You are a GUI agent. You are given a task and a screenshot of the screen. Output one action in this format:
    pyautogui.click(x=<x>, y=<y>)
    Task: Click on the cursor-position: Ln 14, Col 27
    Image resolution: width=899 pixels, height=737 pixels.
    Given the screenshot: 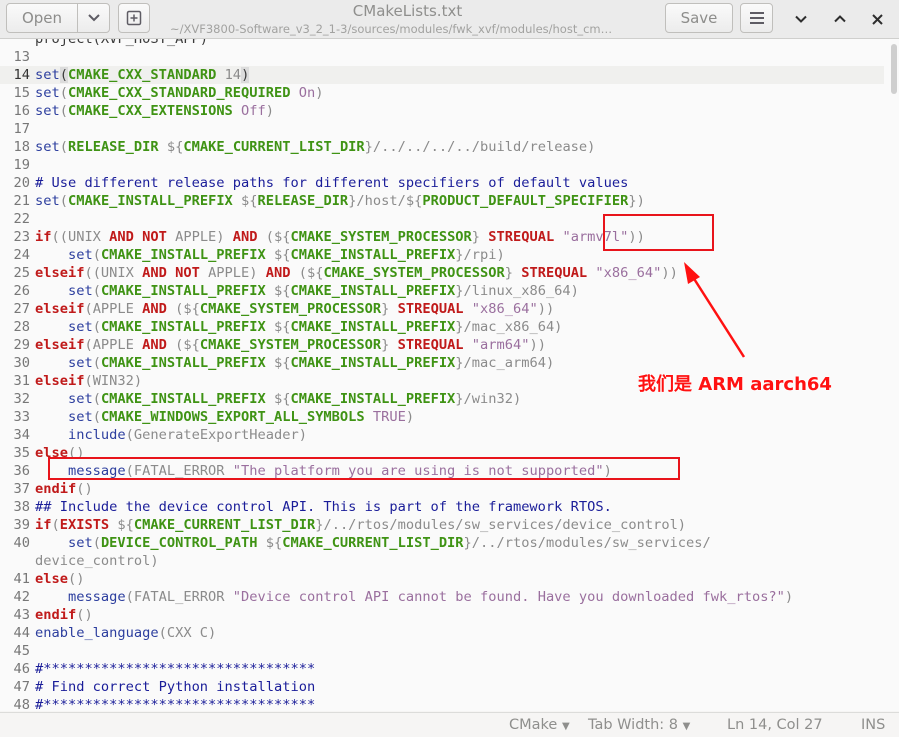 What is the action you would take?
    pyautogui.click(x=775, y=725)
    